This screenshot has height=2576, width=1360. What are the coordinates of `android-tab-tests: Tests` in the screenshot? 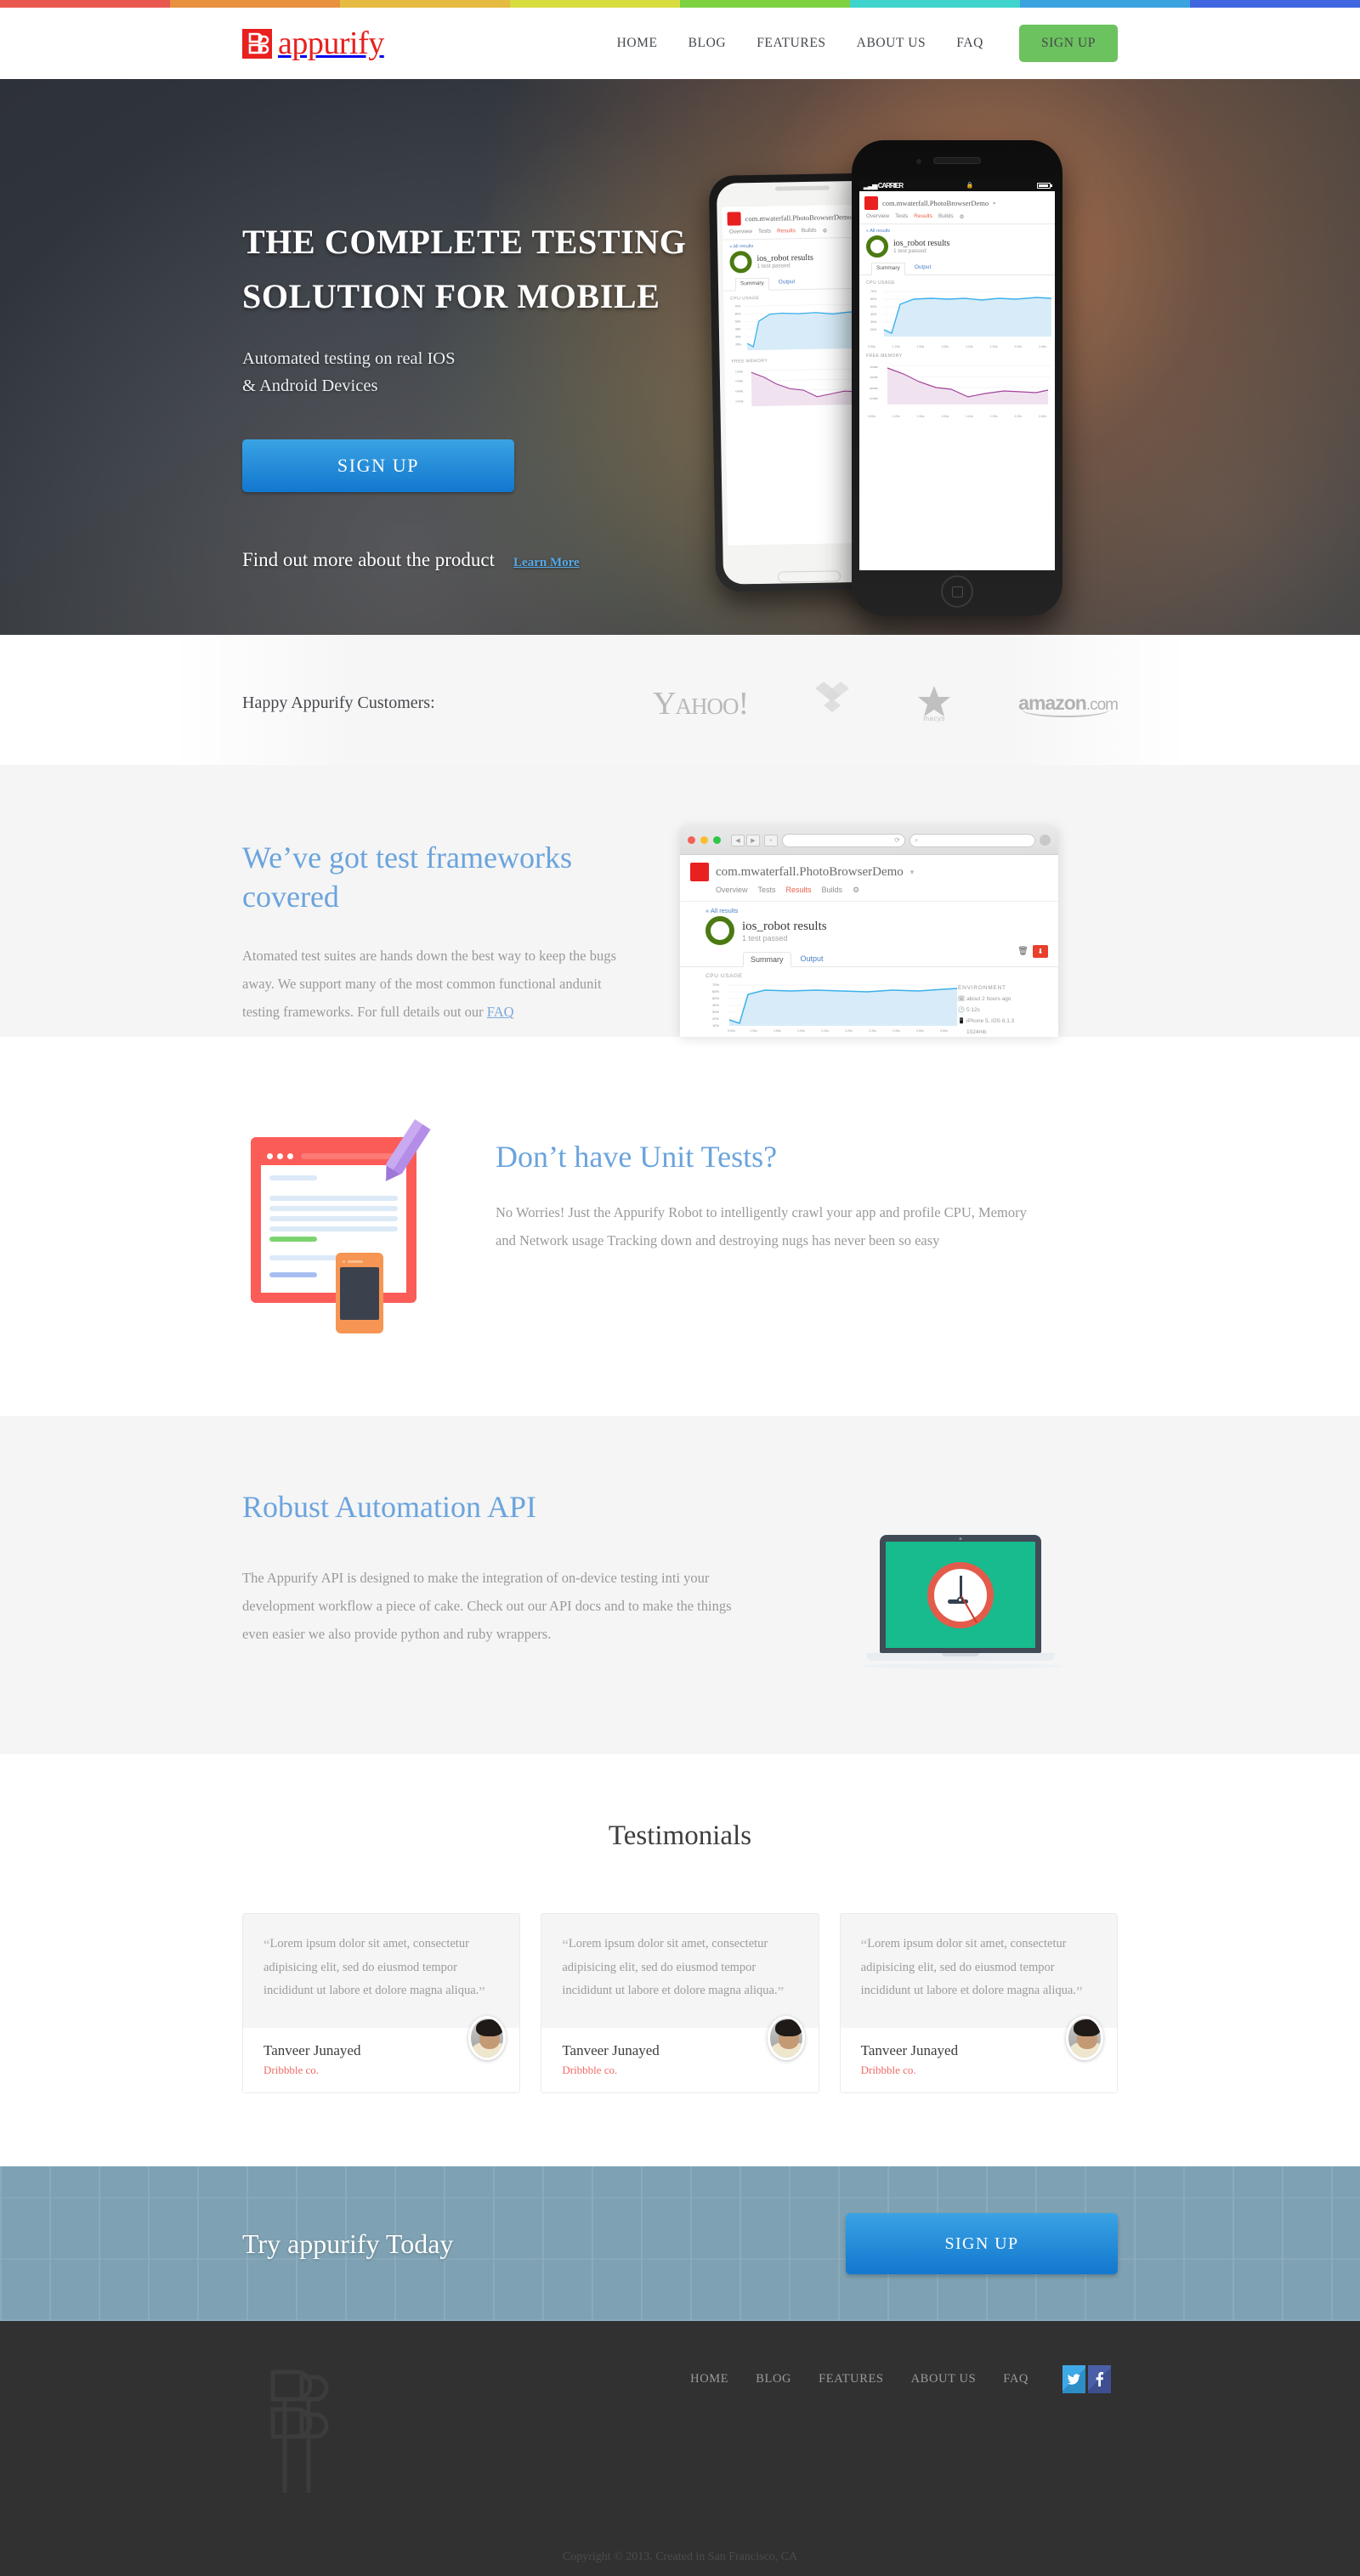 It's located at (764, 232).